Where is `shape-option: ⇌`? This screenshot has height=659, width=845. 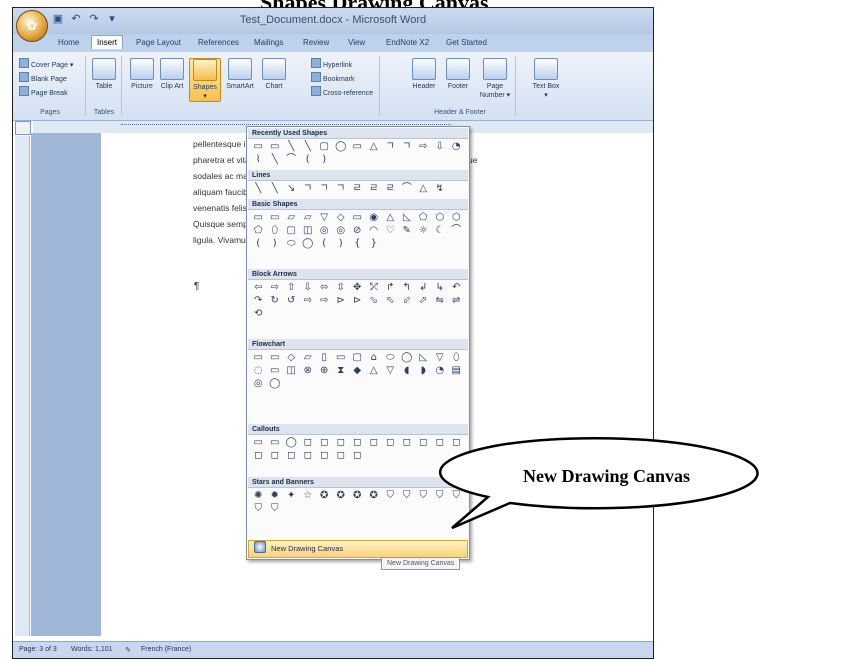 shape-option: ⇌ is located at coordinates (456, 300).